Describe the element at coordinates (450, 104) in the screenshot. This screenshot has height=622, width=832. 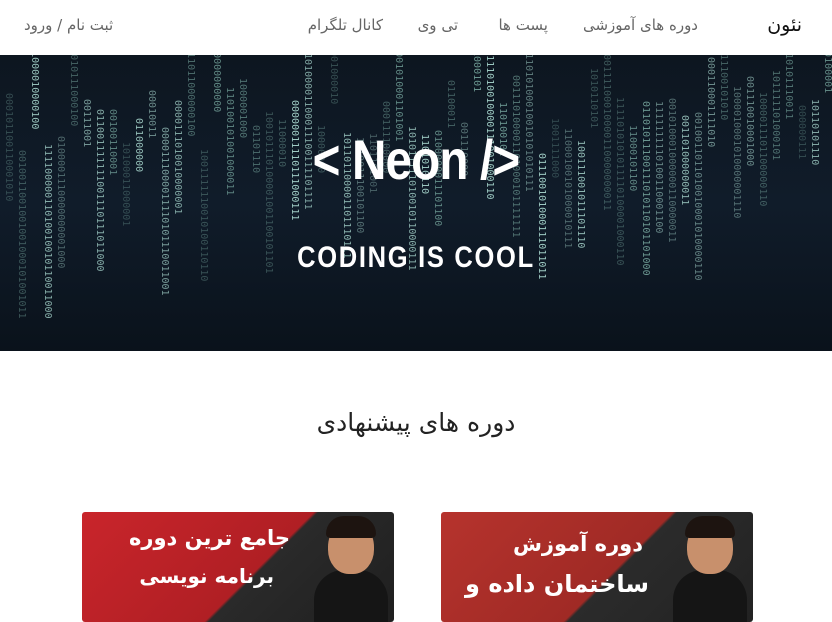
I see `binary-column: 01100011` at that location.